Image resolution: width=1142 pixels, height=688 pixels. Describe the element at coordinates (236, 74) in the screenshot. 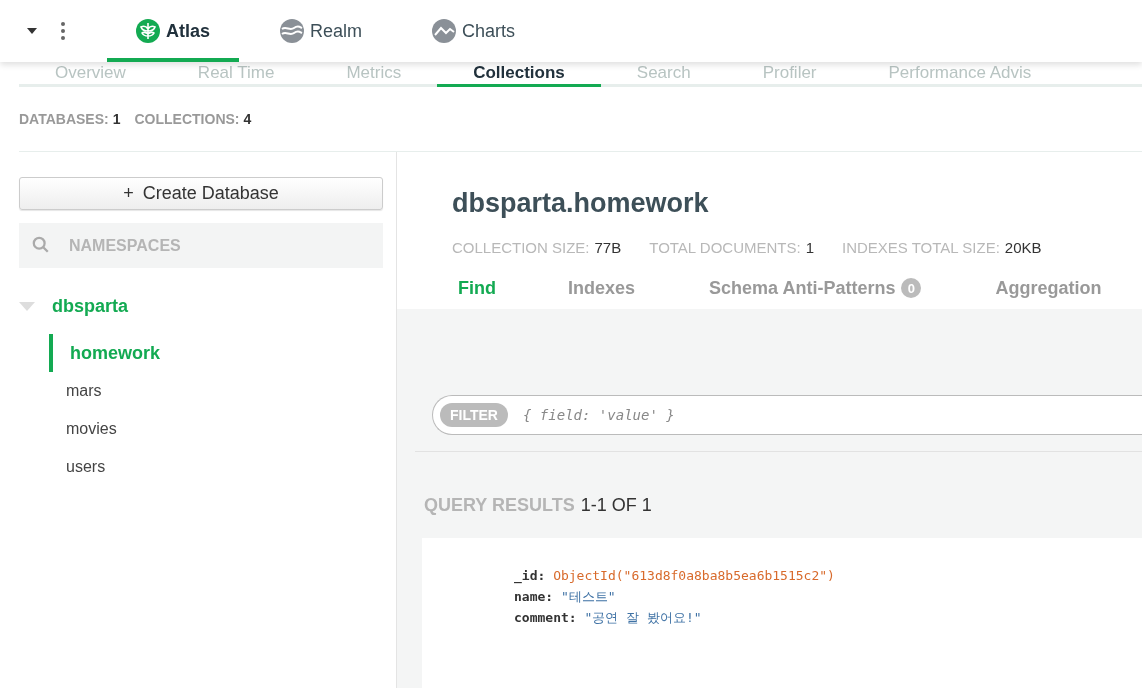

I see `cluster-tab: Real Time` at that location.